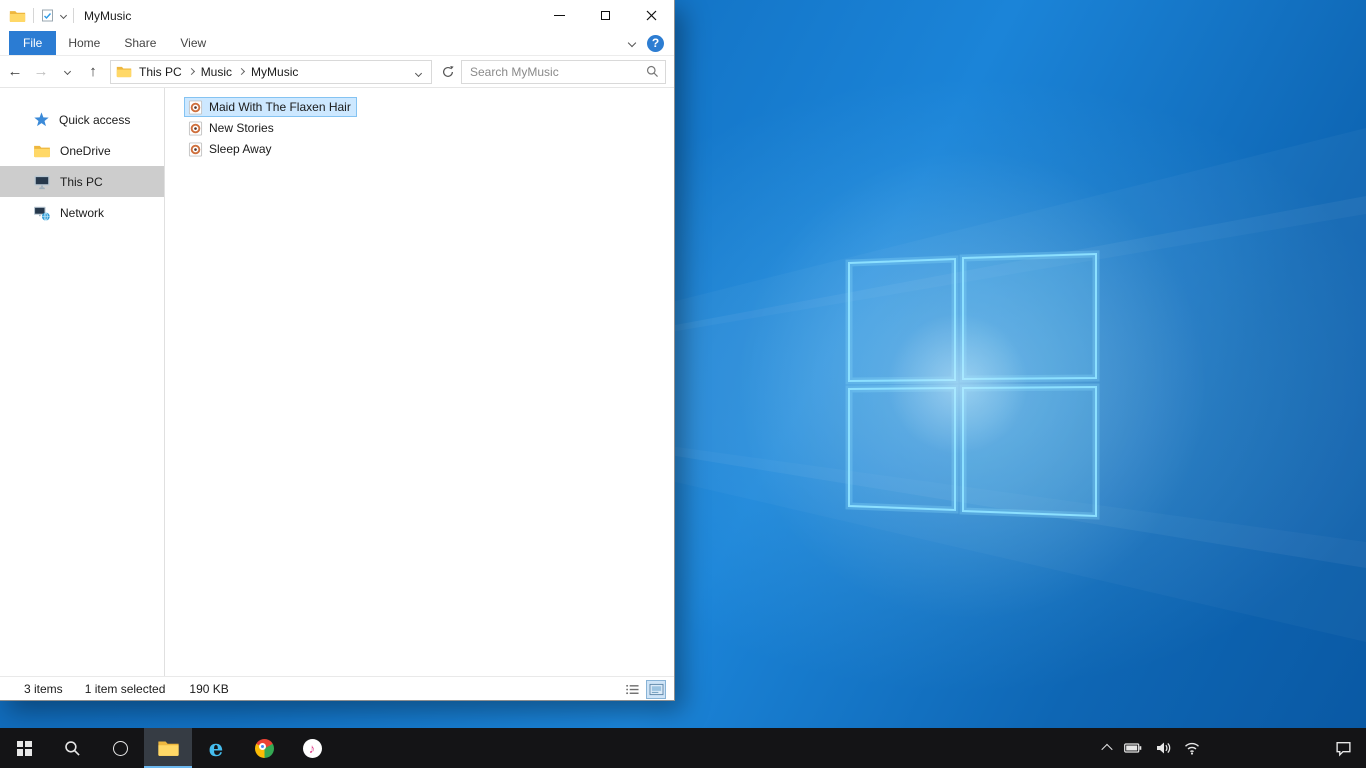  Describe the element at coordinates (655, 43) in the screenshot. I see `help-button: ?` at that location.